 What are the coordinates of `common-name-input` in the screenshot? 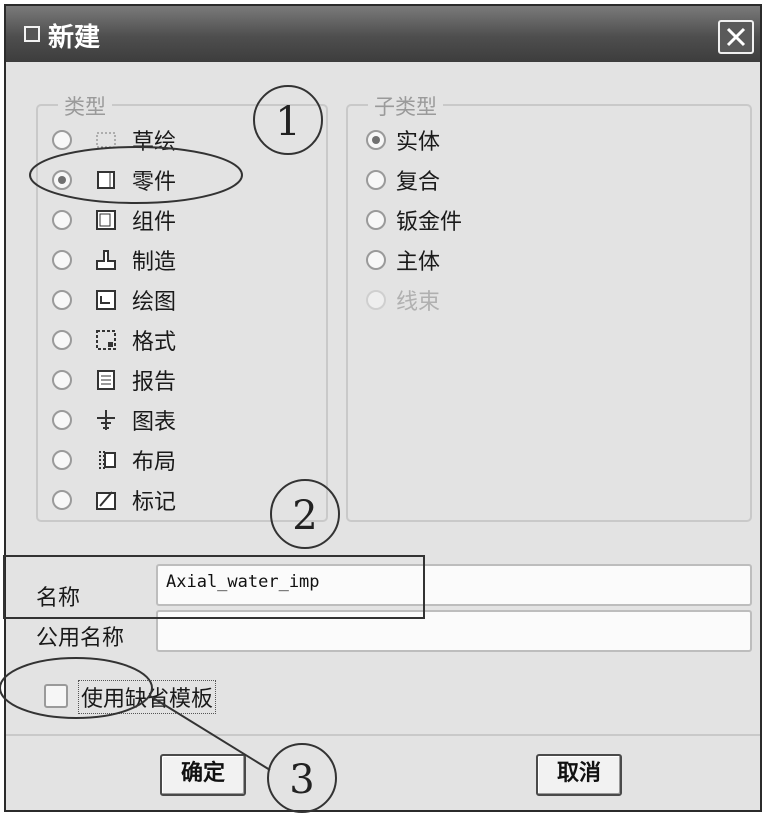 It's located at (454, 631).